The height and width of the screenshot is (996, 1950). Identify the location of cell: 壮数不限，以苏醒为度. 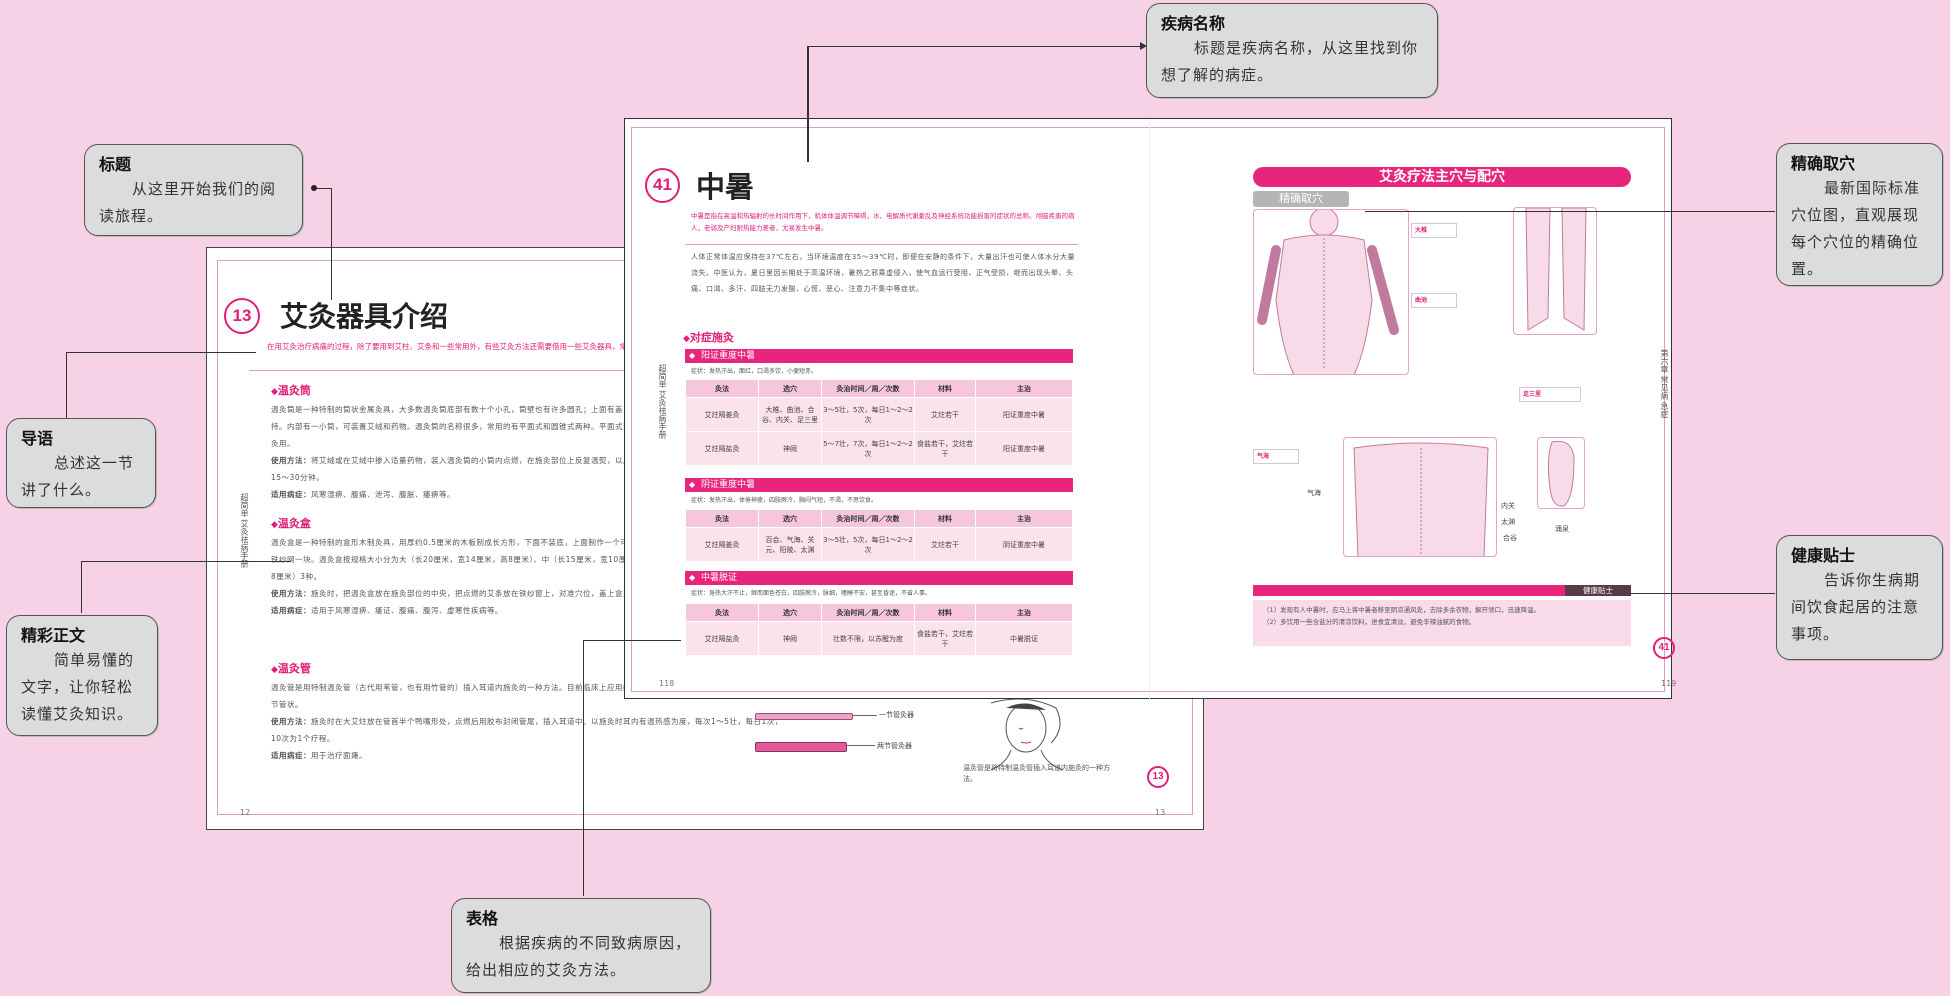
(868, 638).